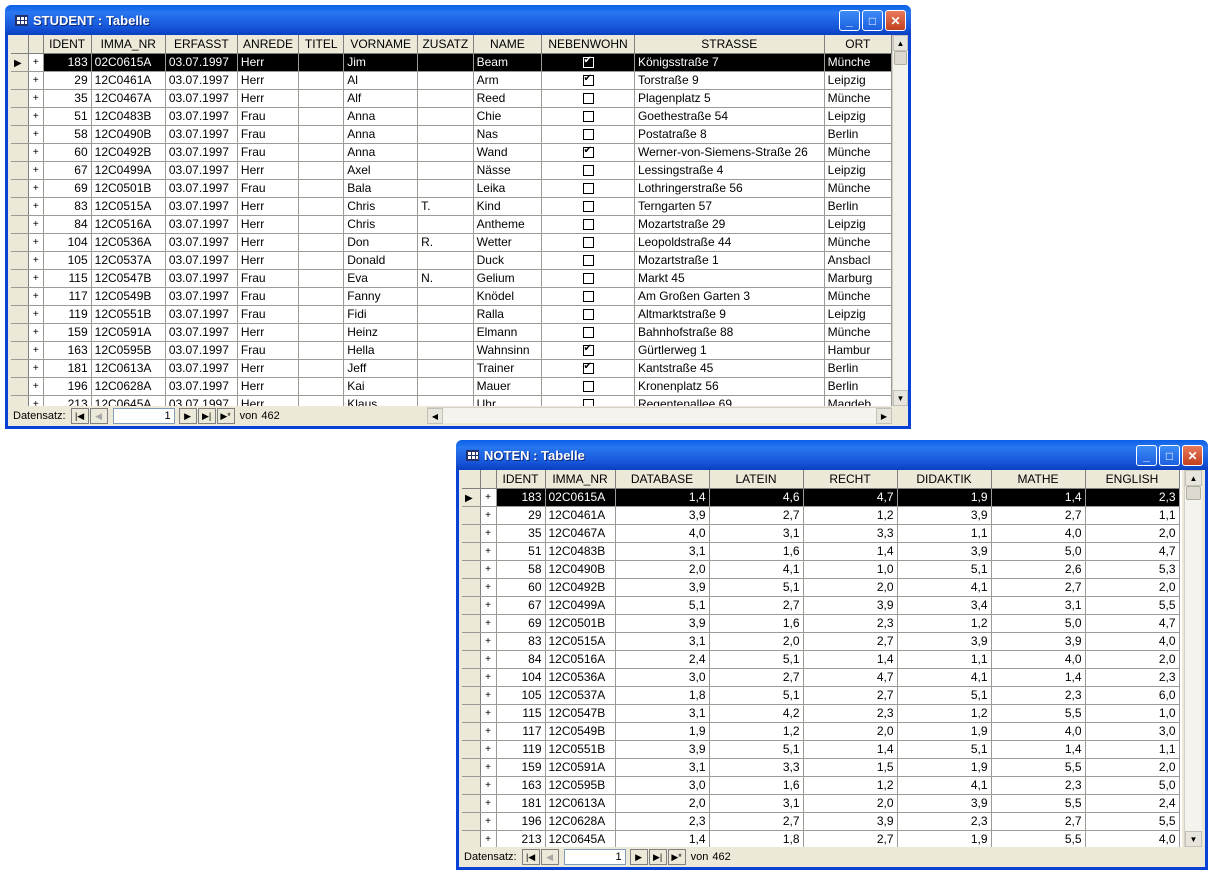  I want to click on table-row: +163 12C0595B 3,0 1,6 1,2 4,1 2,3 5,0, so click(821, 785).